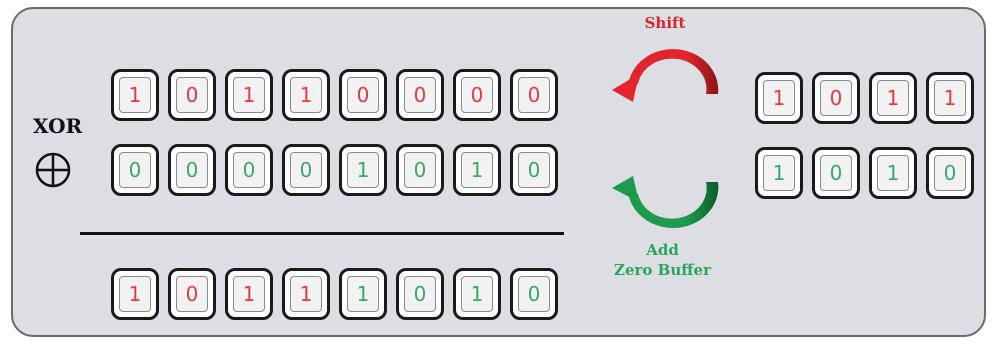  I want to click on add-zero-buffer-label: Add Zero Buffer, so click(662, 260).